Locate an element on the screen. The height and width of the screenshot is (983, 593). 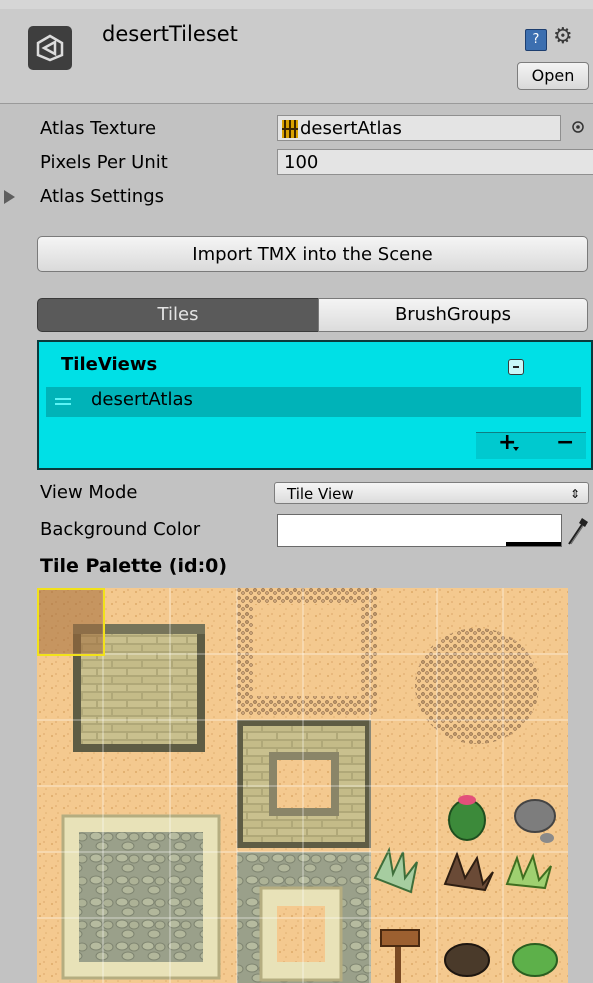
eyedropper-icon is located at coordinates (578, 530).